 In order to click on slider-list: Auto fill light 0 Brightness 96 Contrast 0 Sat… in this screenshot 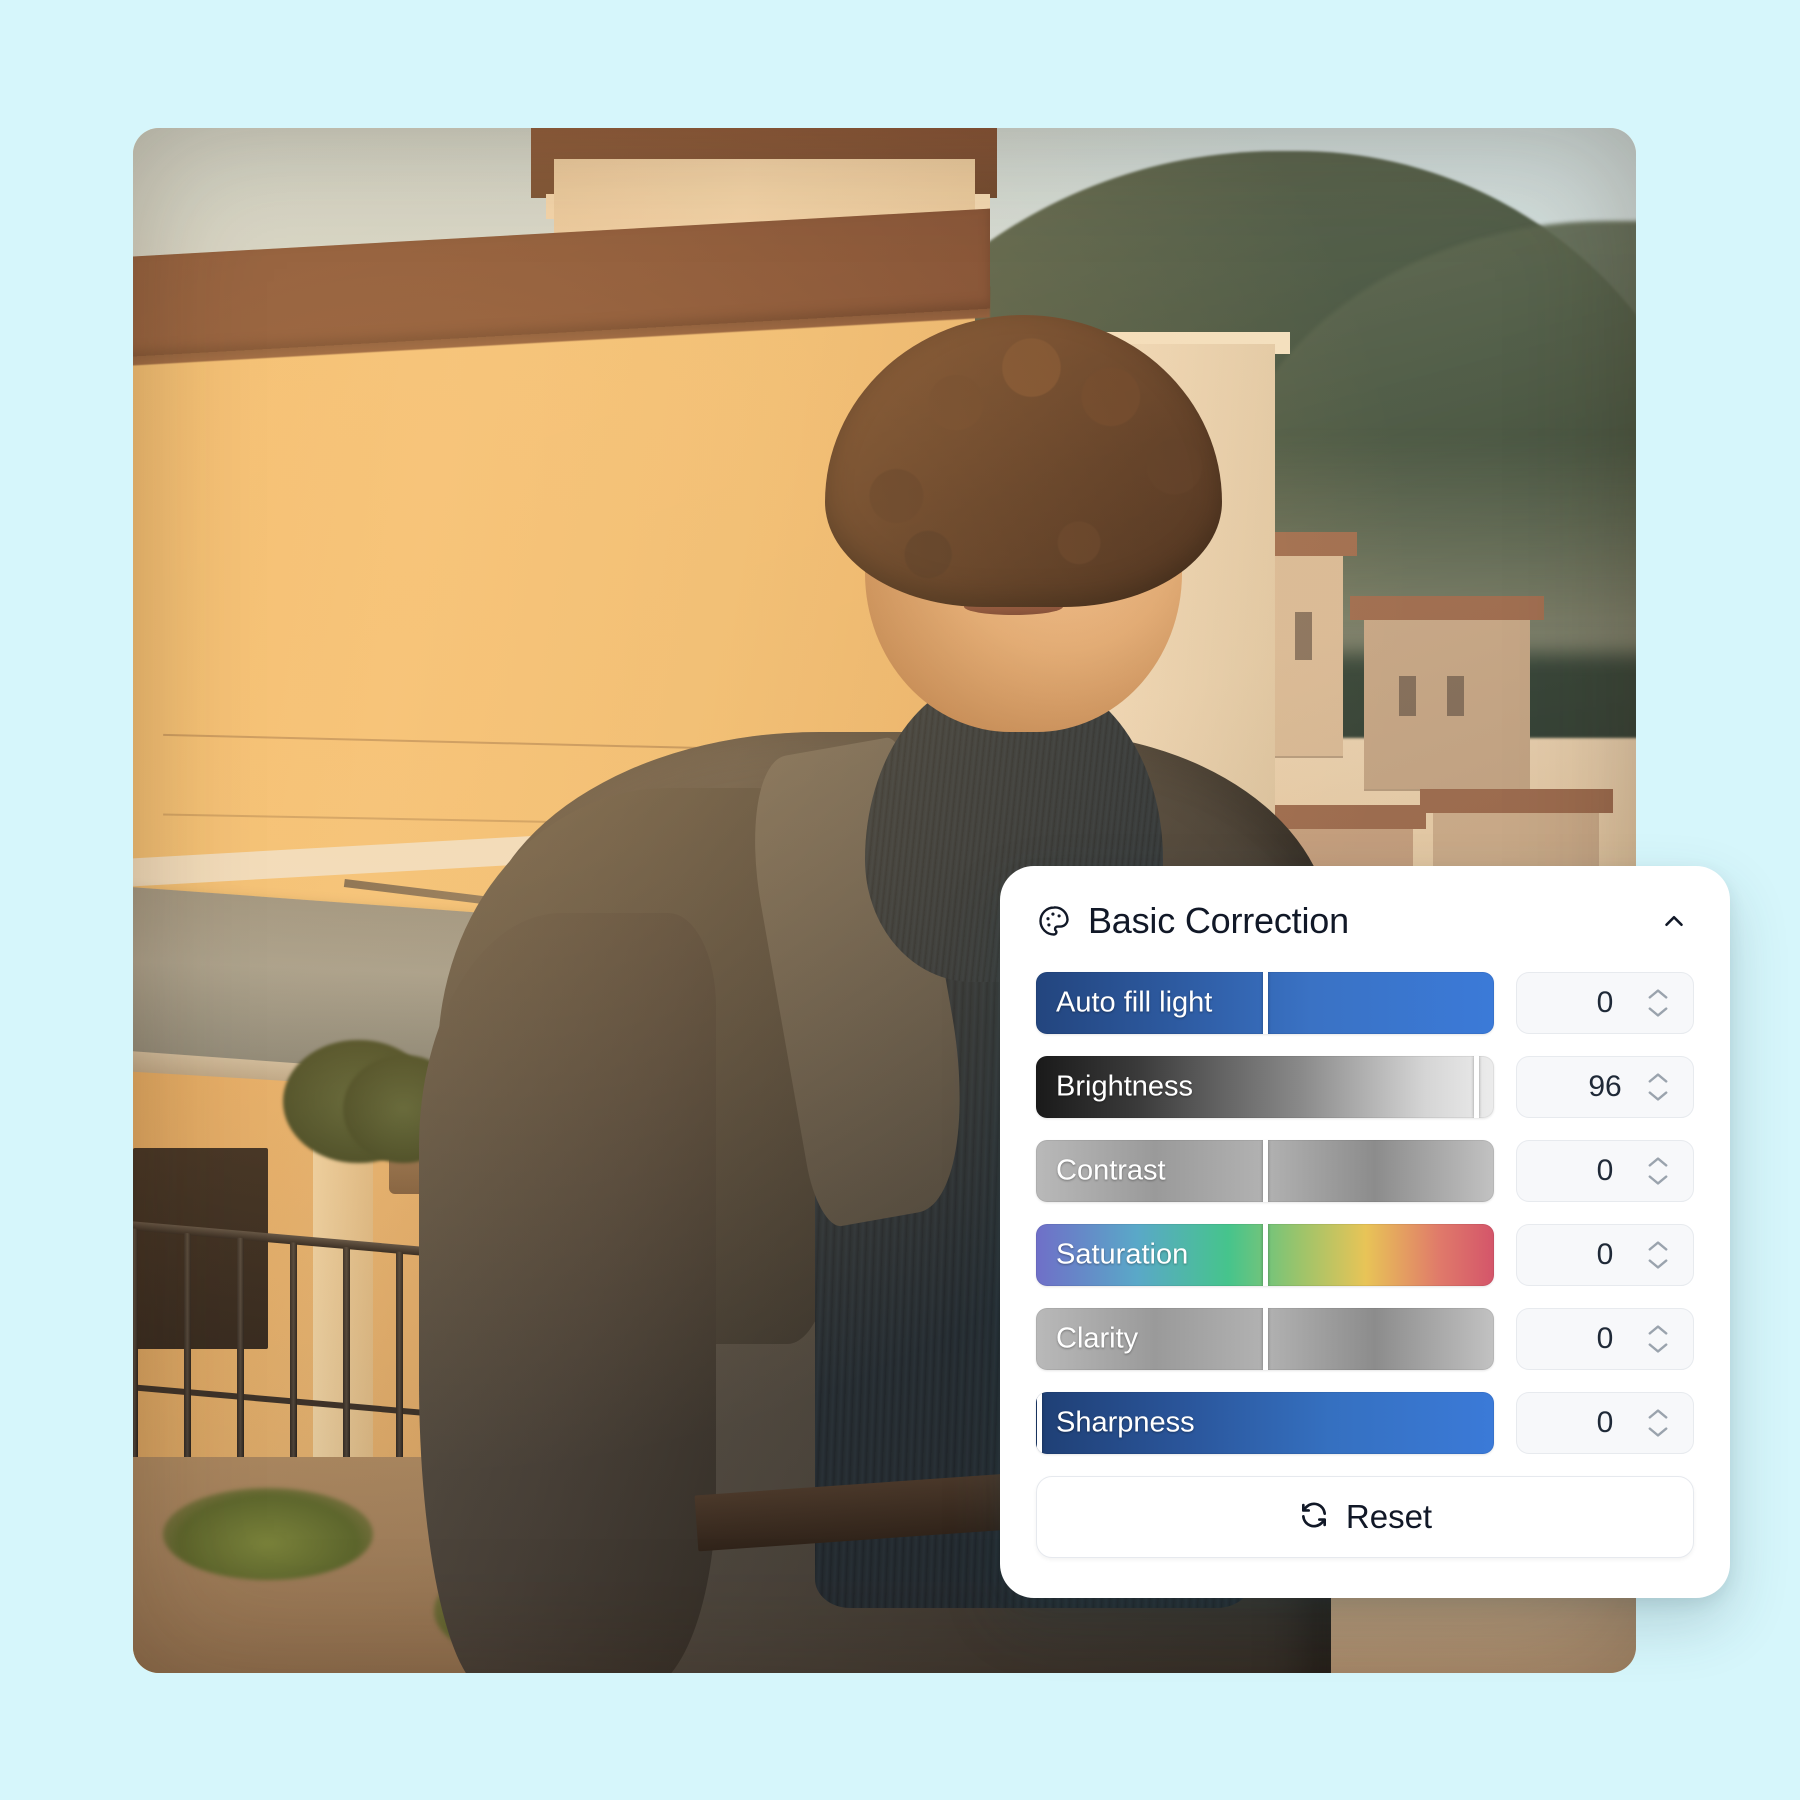, I will do `click(1365, 1213)`.